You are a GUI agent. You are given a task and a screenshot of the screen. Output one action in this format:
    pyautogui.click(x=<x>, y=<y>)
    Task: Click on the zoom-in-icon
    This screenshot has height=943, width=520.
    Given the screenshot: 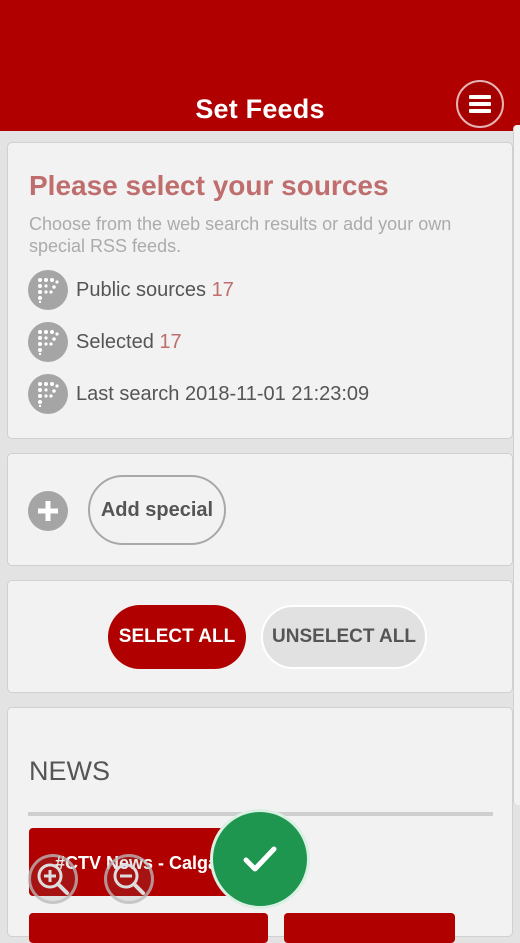 What is the action you would take?
    pyautogui.click(x=53, y=879)
    